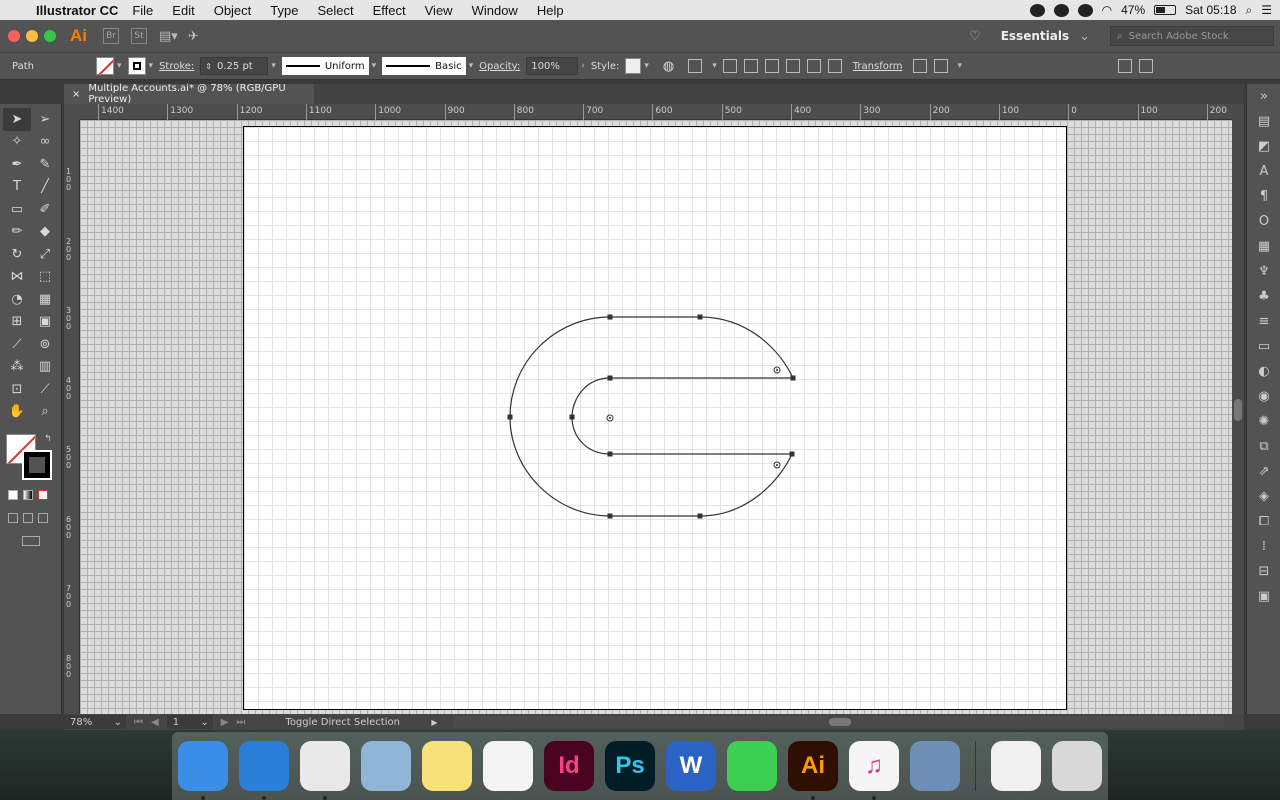 This screenshot has height=800, width=1280. Describe the element at coordinates (834, 66) in the screenshot. I see `align-bottom-icon` at that location.